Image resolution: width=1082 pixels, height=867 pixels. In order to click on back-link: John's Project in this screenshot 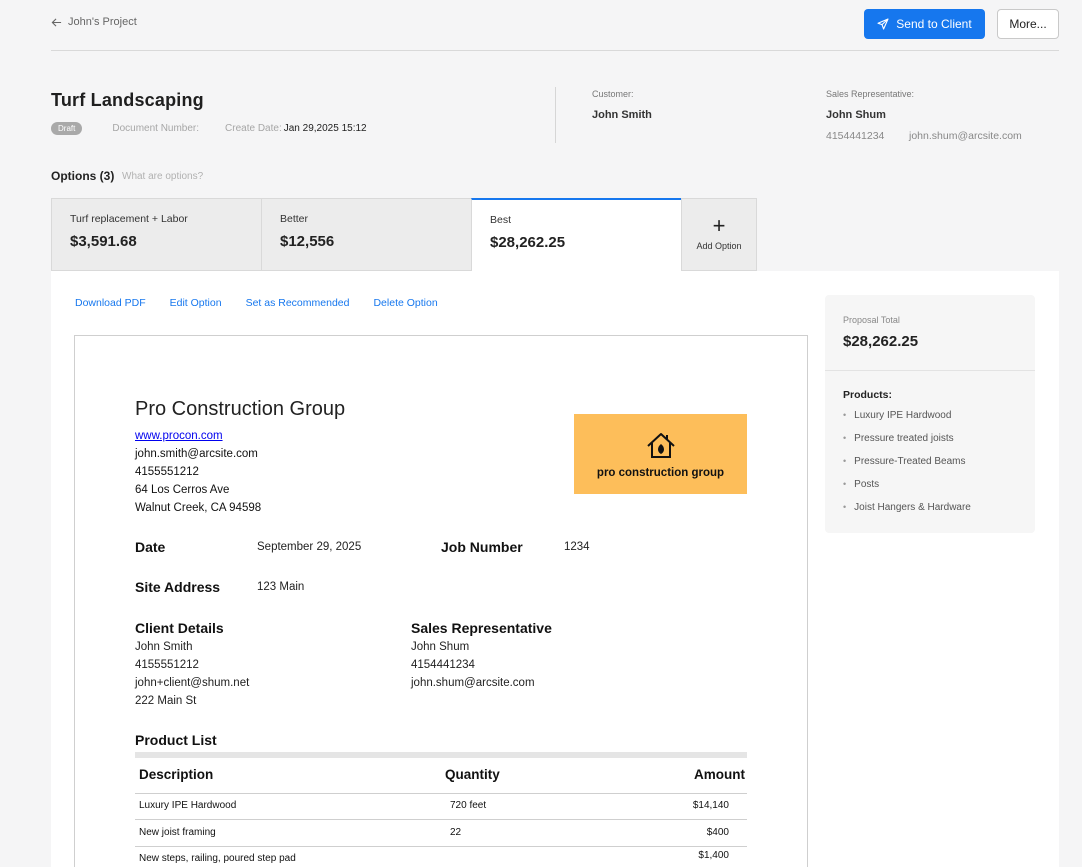, I will do `click(94, 22)`.